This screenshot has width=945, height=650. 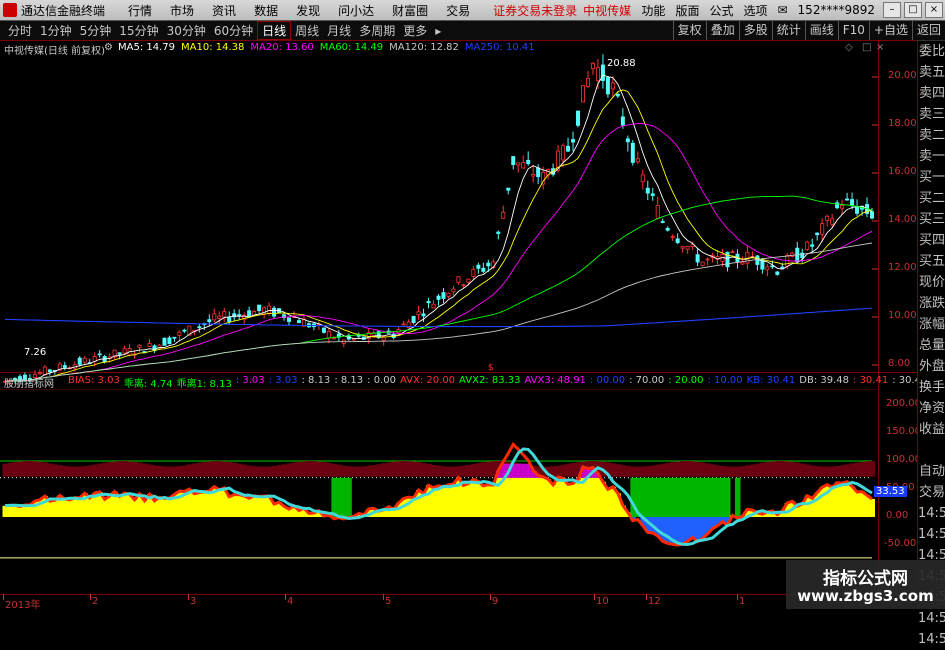 What do you see at coordinates (903, 459) in the screenshot?
I see `indicator-y-tick: 100.00` at bounding box center [903, 459].